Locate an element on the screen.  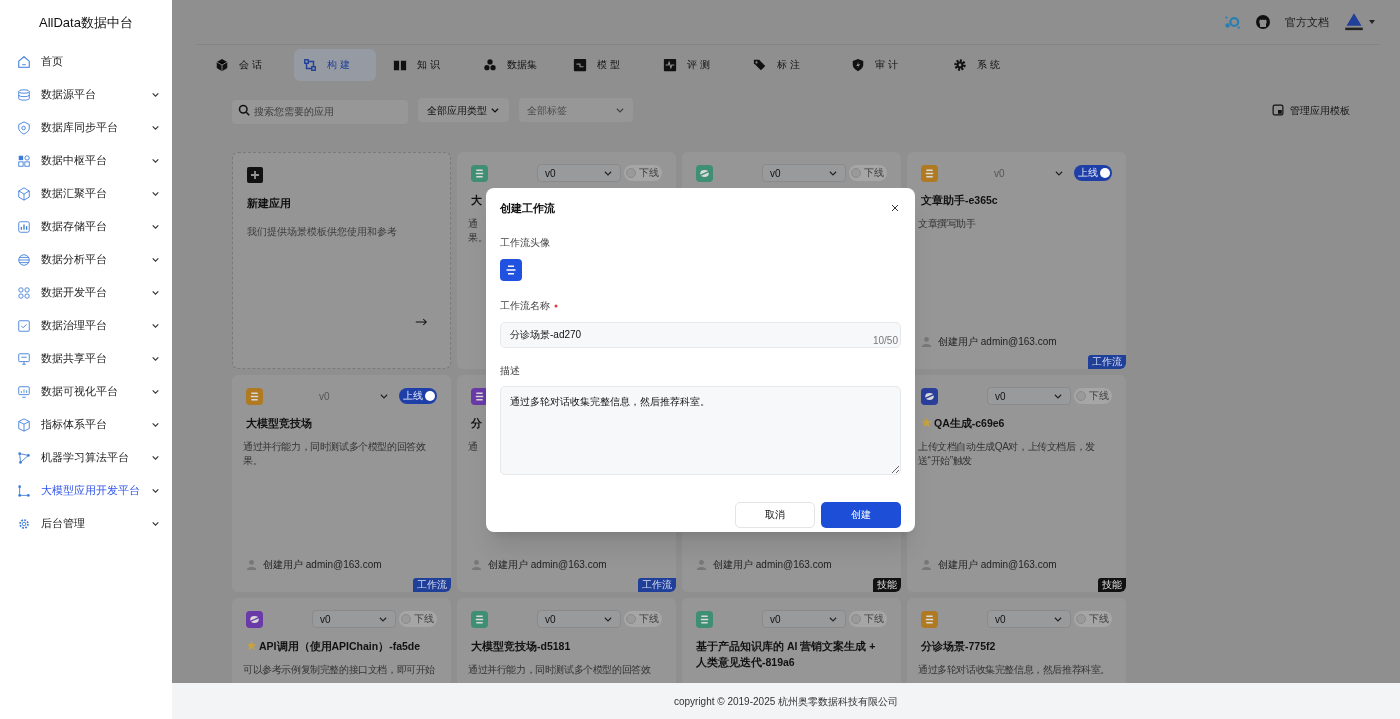
app-card: v0 下线 基于产品知识库的 AI 营销文案生成 + 人类意见迭代-819a6 is located at coordinates (791, 640).